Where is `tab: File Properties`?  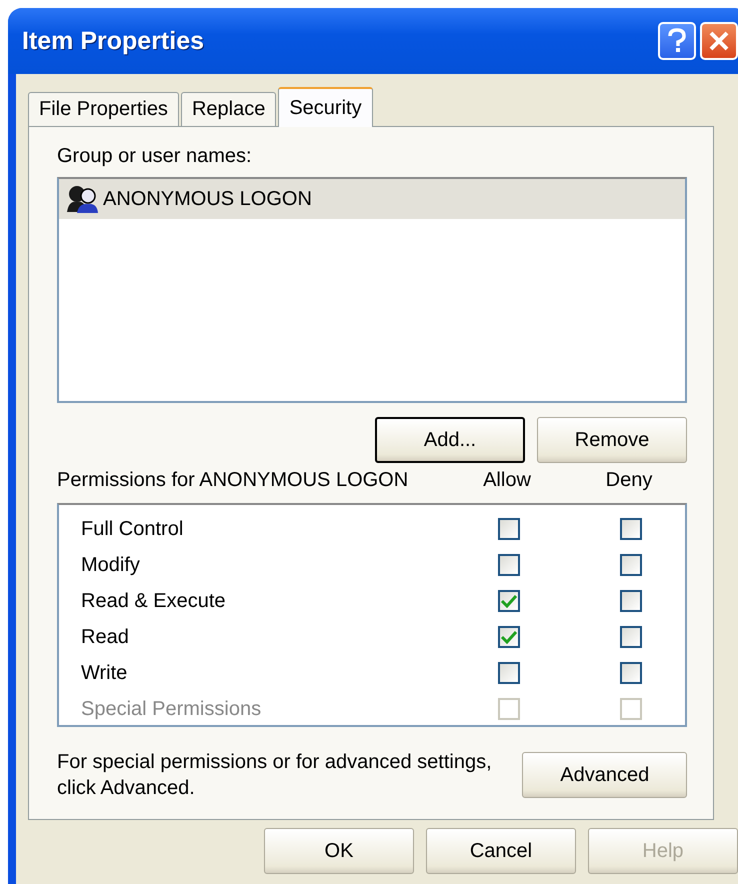
tab: File Properties is located at coordinates (103, 109).